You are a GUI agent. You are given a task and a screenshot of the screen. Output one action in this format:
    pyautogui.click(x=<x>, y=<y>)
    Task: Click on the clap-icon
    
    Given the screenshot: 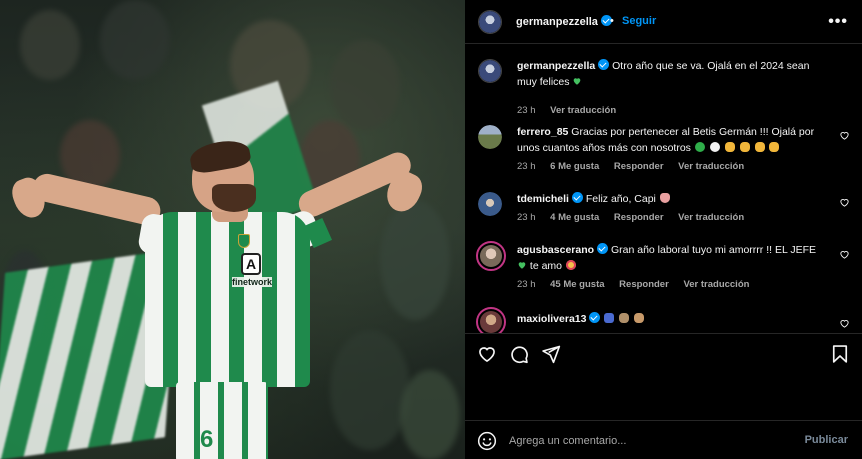 What is the action you would take?
    pyautogui.click(x=639, y=318)
    